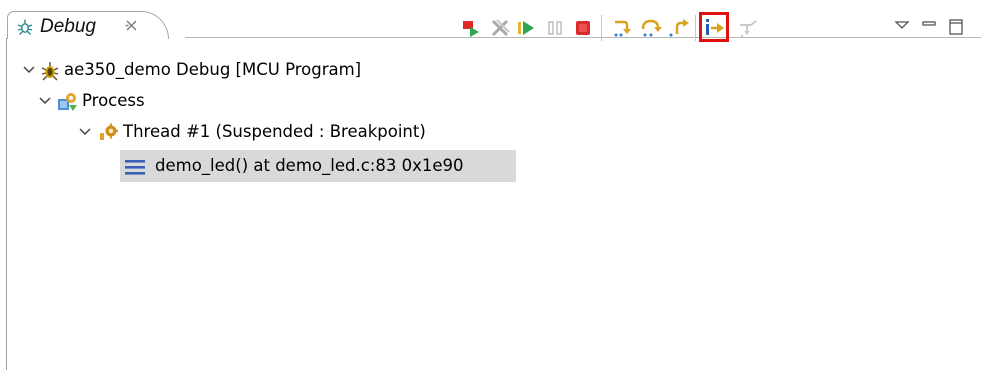 The width and height of the screenshot is (981, 370). I want to click on process-icon, so click(67, 102).